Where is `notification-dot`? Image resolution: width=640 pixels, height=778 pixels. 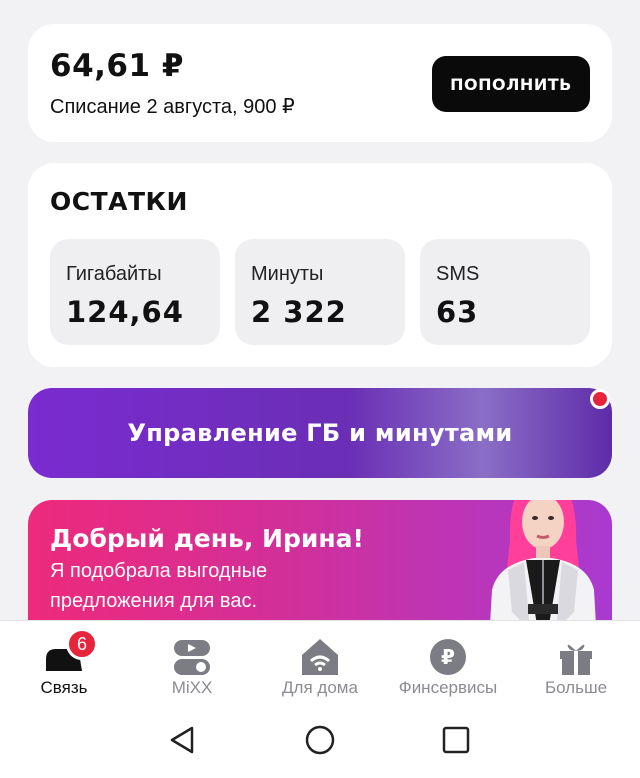 notification-dot is located at coordinates (600, 399).